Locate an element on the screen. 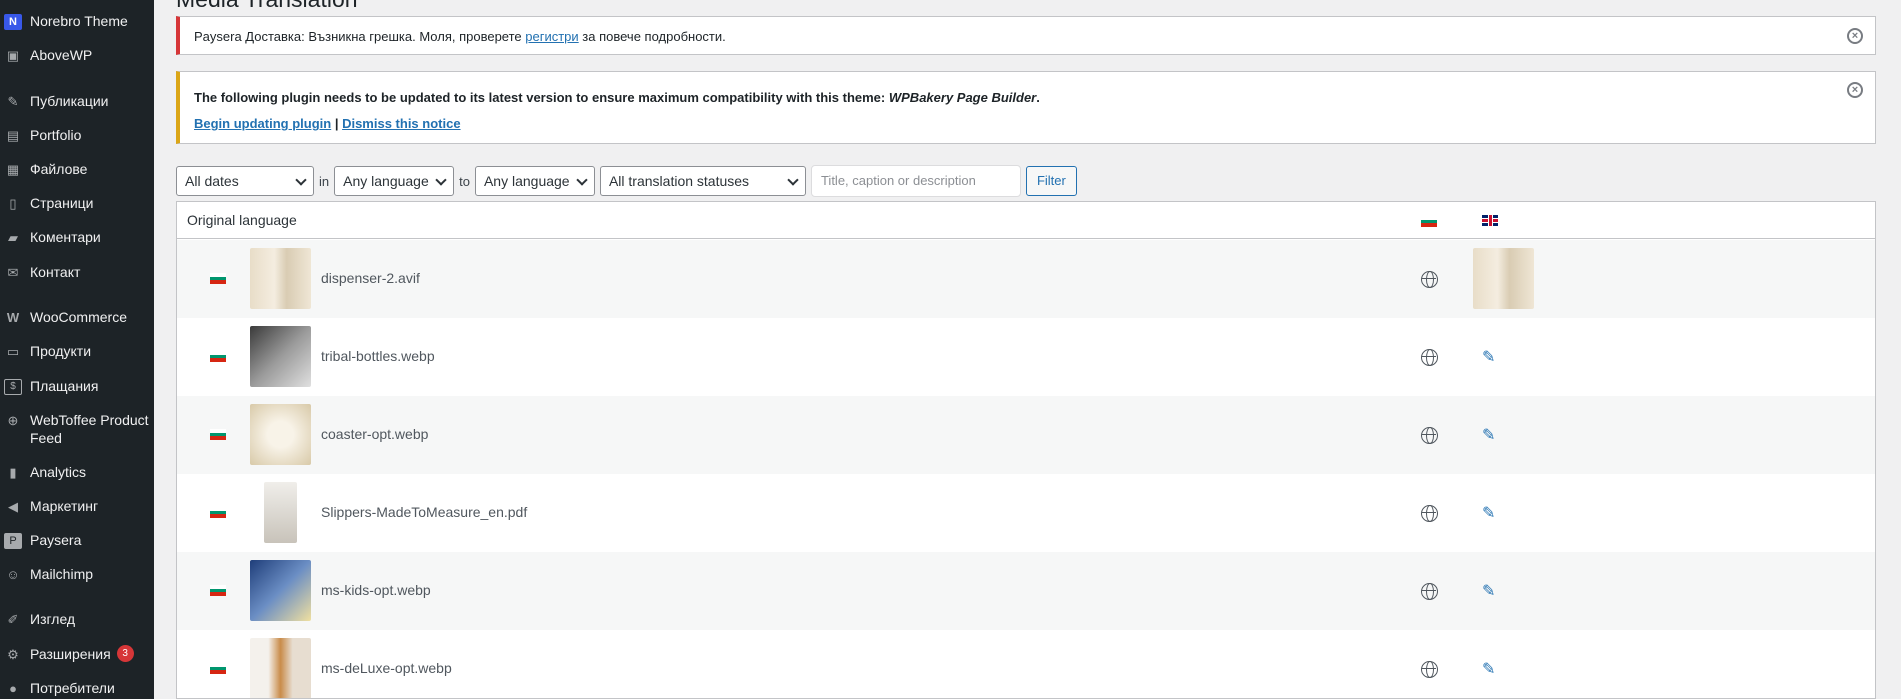 The height and width of the screenshot is (699, 1901). translation-thumbnail is located at coordinates (1503, 278).